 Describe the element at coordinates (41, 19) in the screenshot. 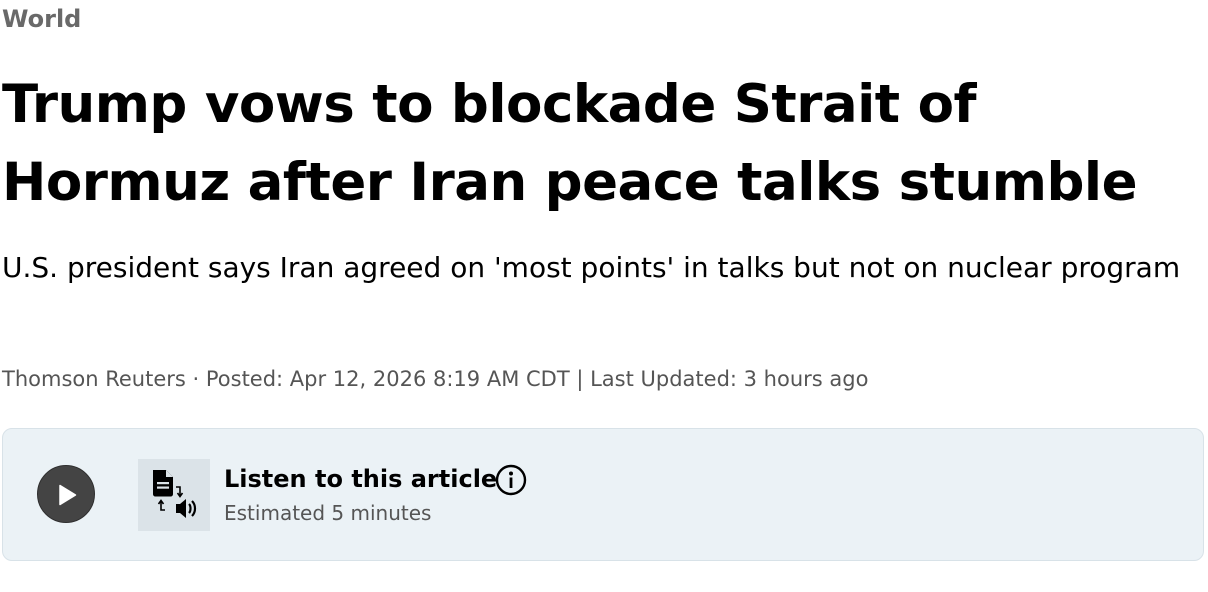

I see `section-link-world: World` at that location.